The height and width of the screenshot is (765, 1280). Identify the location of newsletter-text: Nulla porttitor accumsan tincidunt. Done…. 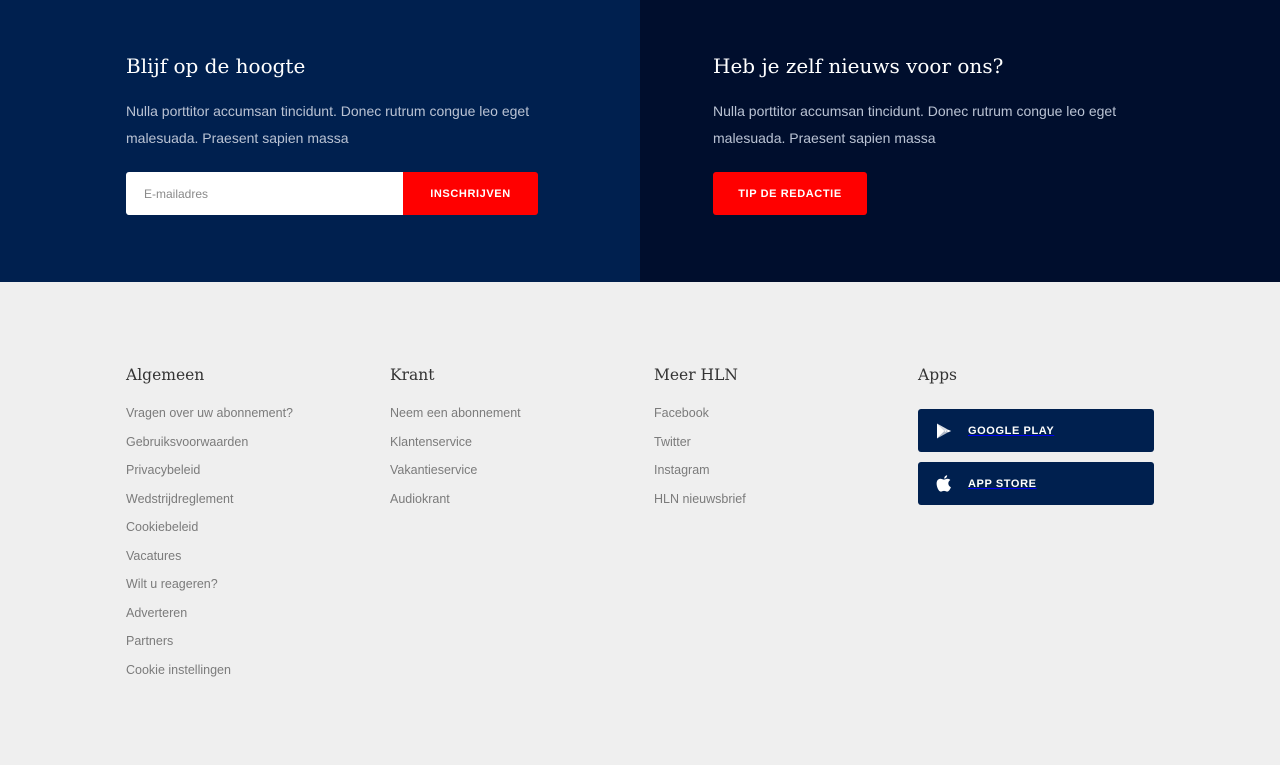
(328, 124).